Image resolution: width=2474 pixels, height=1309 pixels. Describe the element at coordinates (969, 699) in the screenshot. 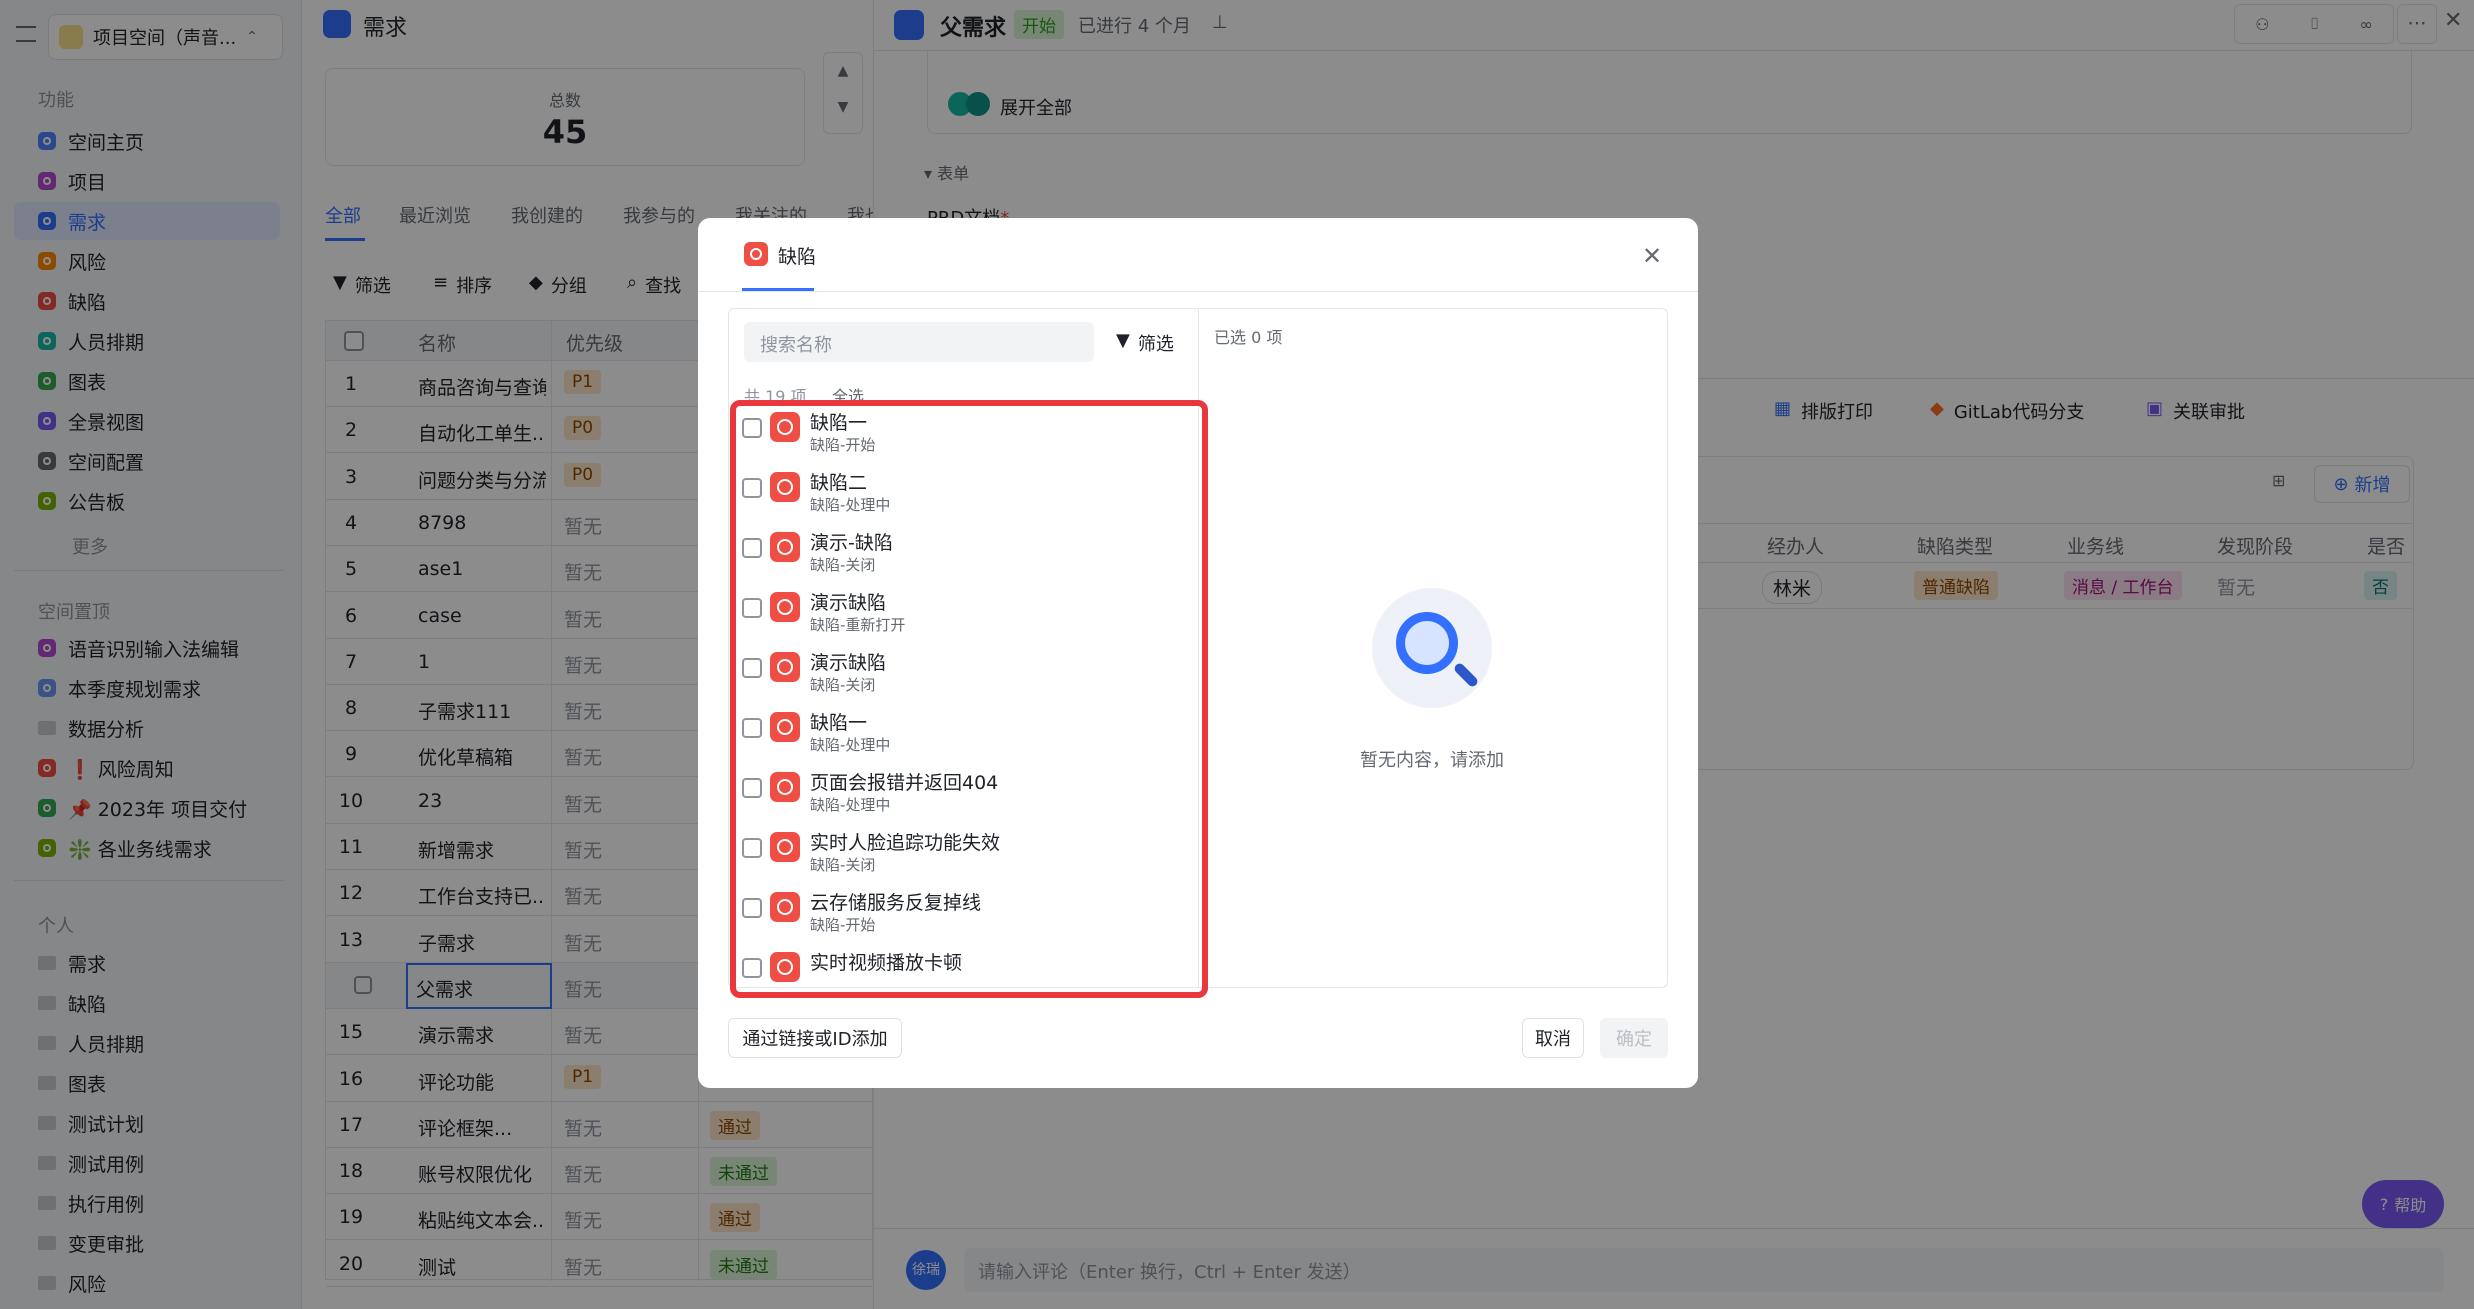

I see `highlight-box` at that location.